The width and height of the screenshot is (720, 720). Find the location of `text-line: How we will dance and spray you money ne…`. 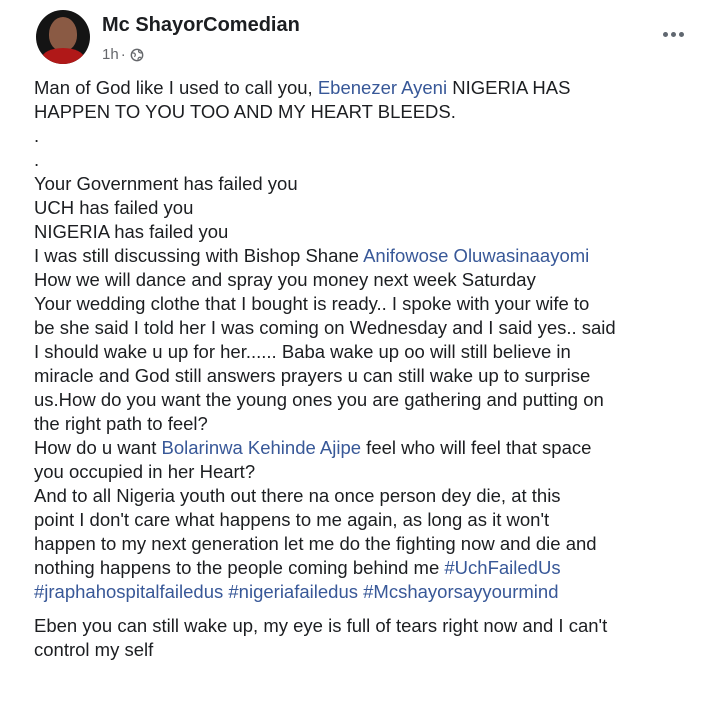

text-line: How we will dance and spray you money ne… is located at coordinates (285, 279).